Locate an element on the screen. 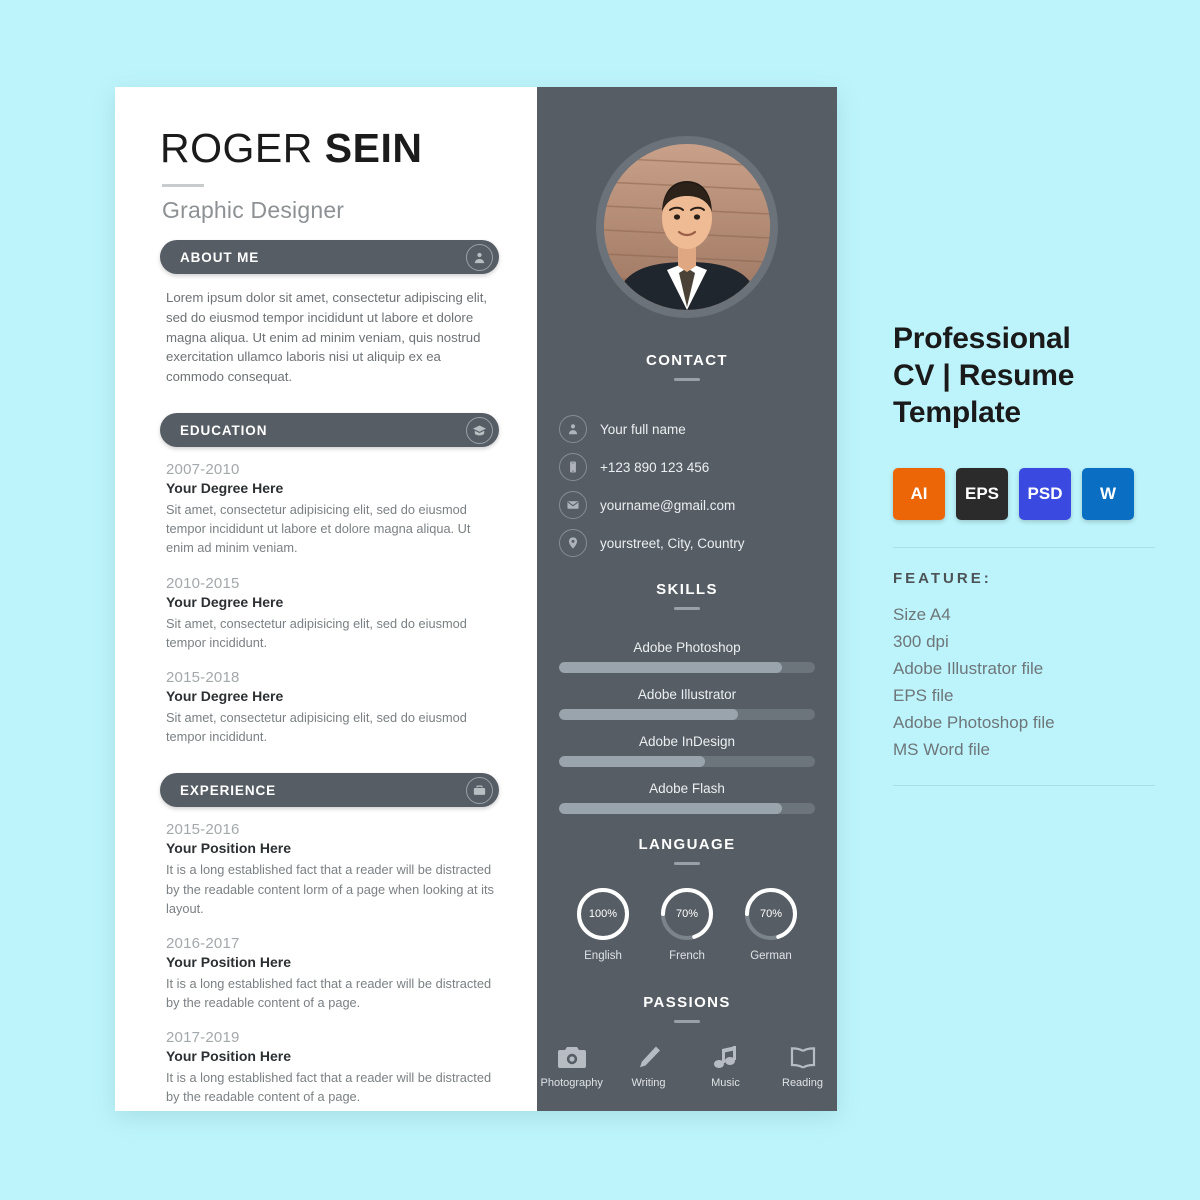 Image resolution: width=1200 pixels, height=1200 pixels. graduation-cap-icon is located at coordinates (479, 430).